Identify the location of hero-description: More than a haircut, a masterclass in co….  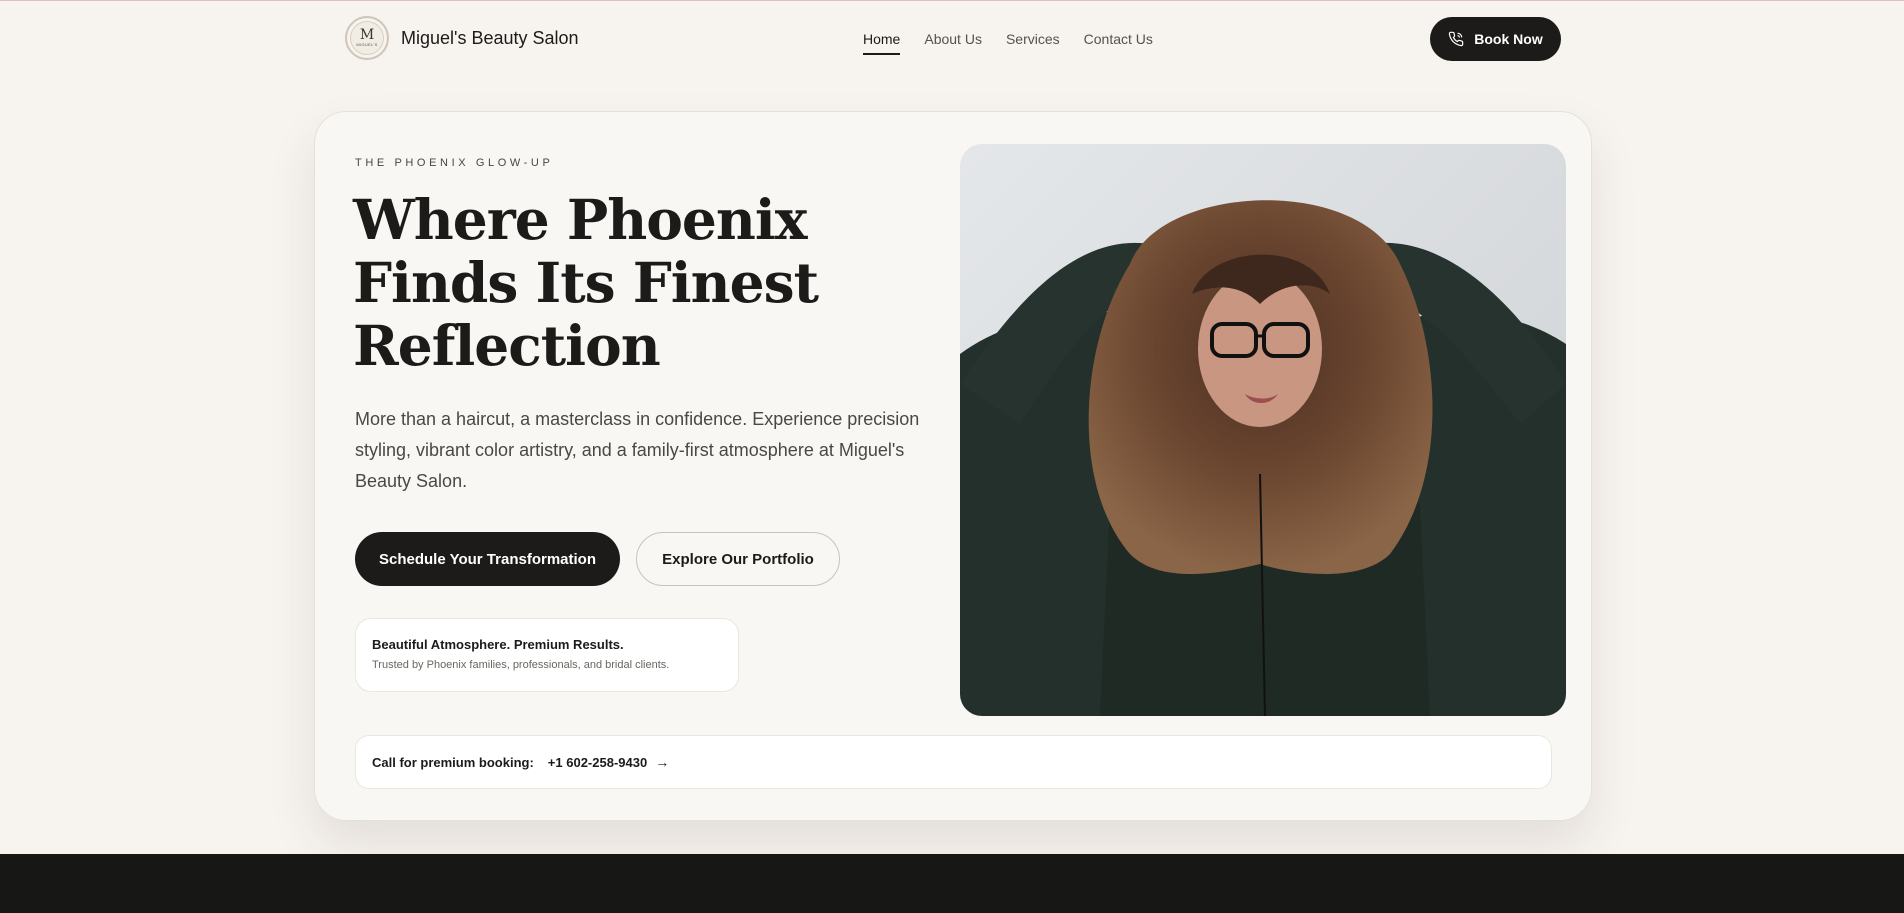
(637, 450).